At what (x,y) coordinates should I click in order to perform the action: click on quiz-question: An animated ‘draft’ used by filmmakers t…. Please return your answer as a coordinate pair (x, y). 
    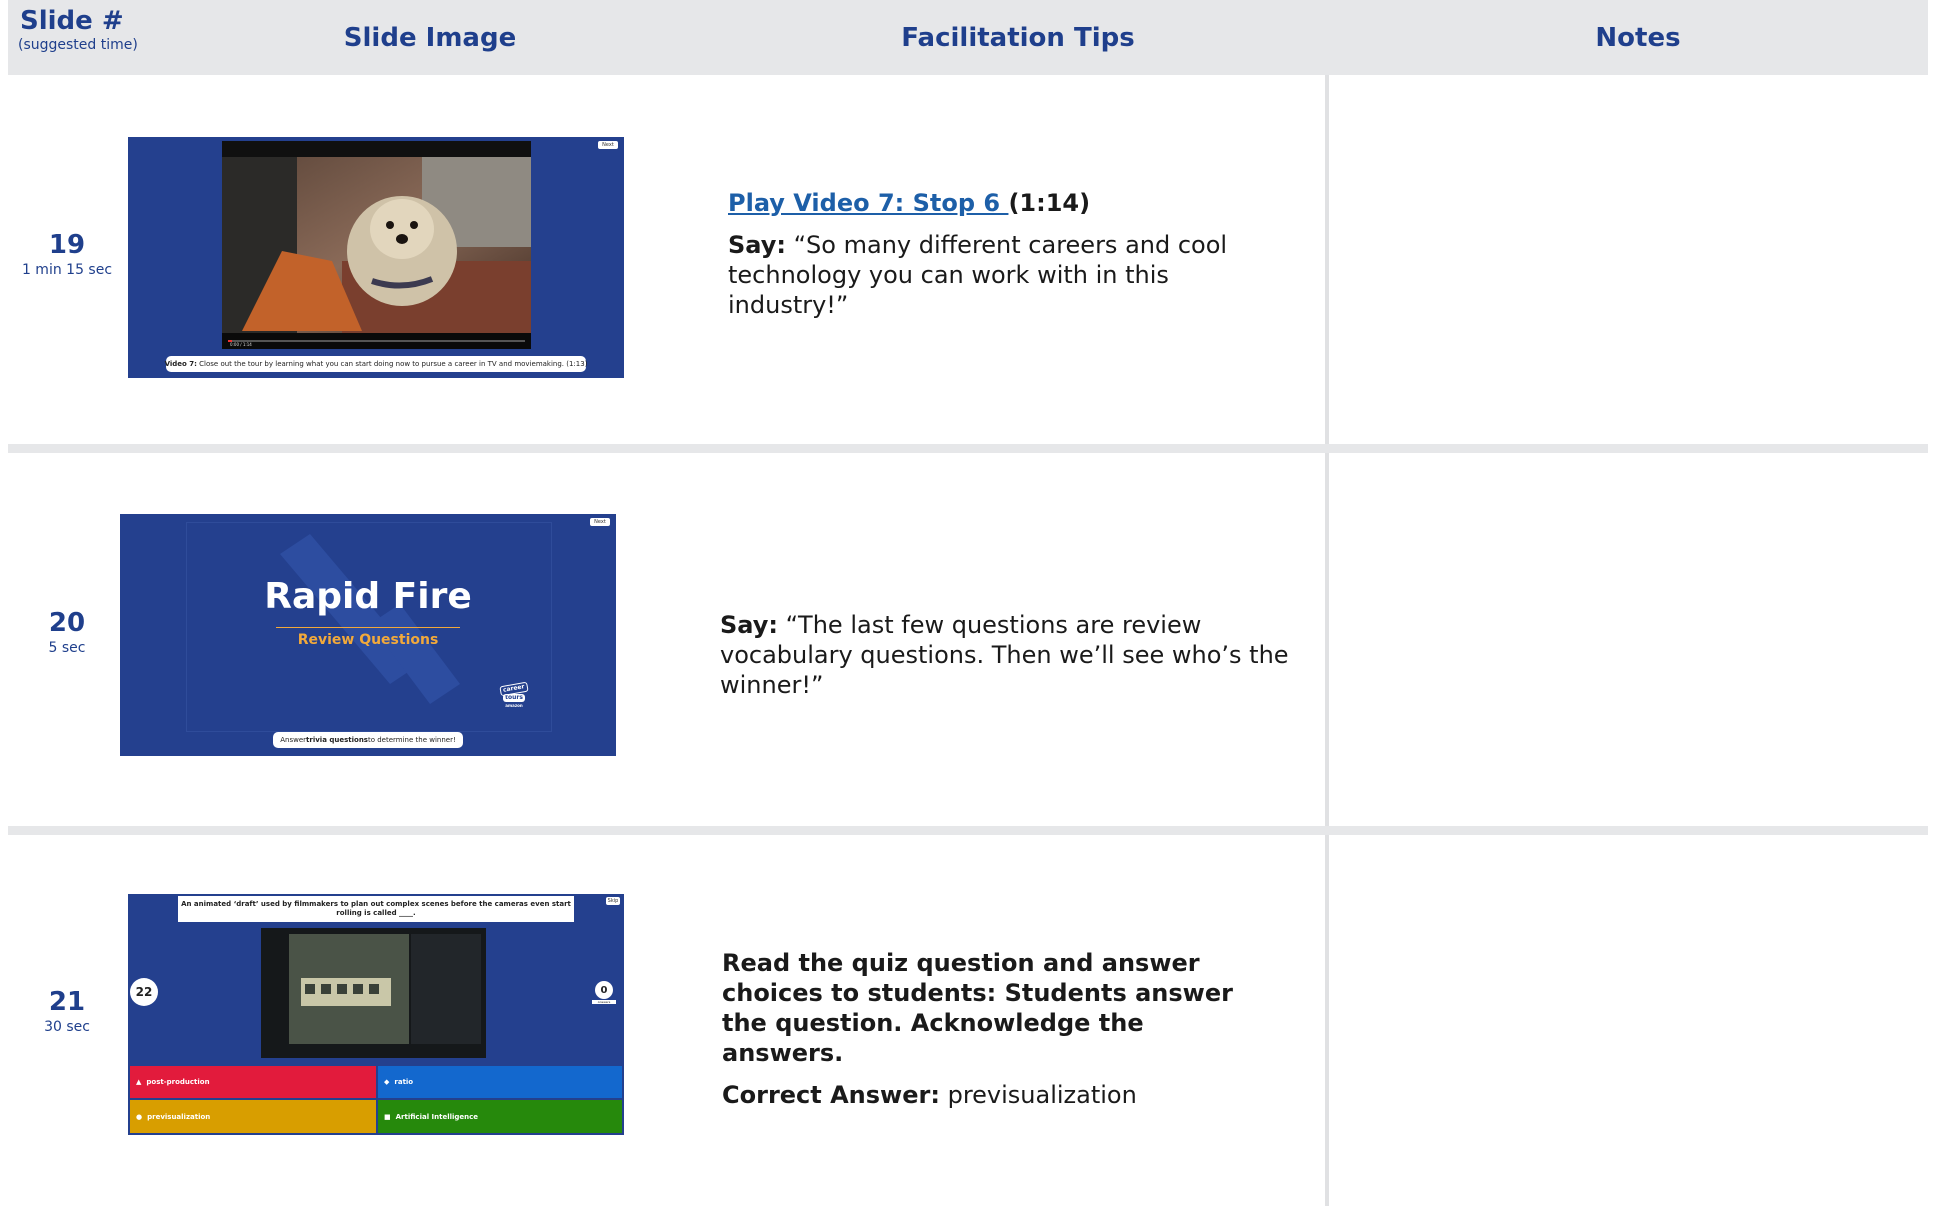
    Looking at the image, I should click on (376, 909).